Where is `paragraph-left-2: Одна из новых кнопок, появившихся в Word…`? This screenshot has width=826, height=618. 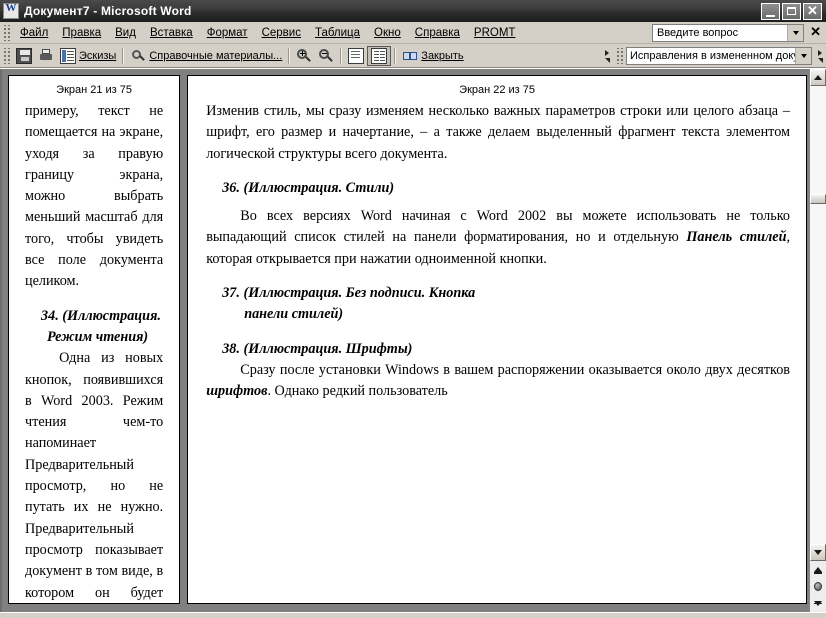
paragraph-left-2: Одна из новых кнопок, появившихся в Word… is located at coordinates (94, 475).